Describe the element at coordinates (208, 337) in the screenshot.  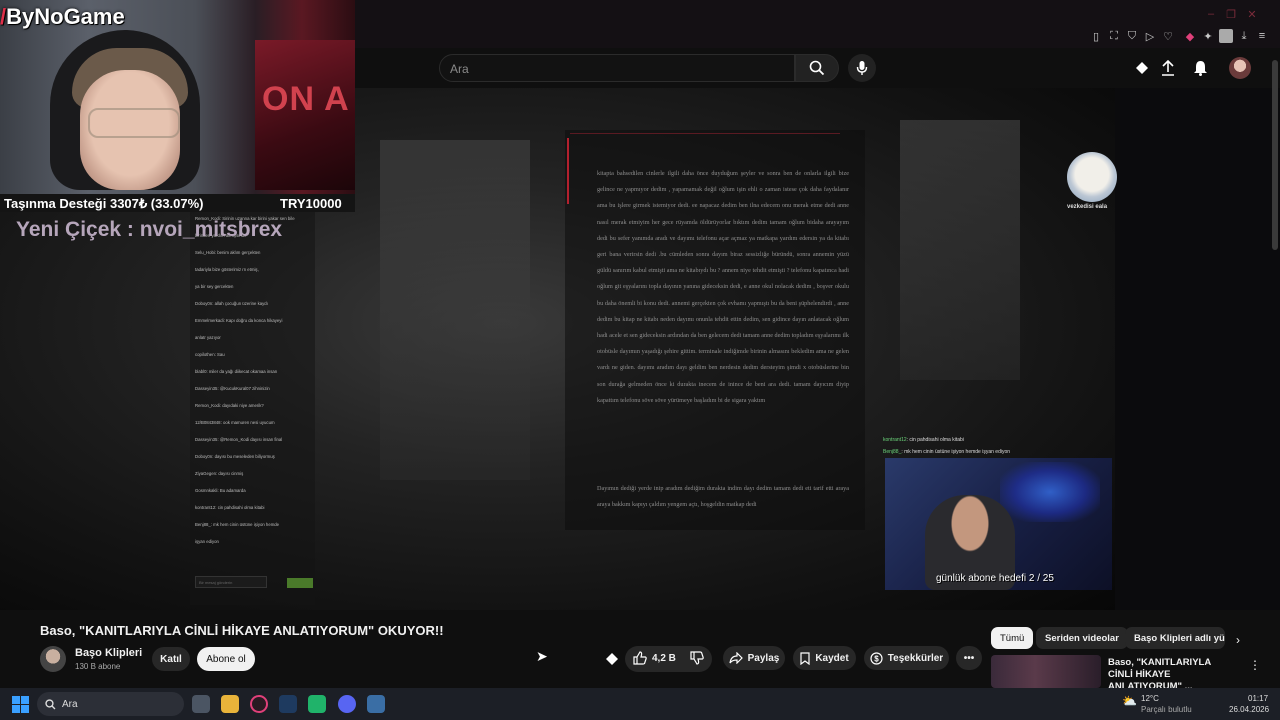
I see `chat-message: anlatr yazıyor` at that location.